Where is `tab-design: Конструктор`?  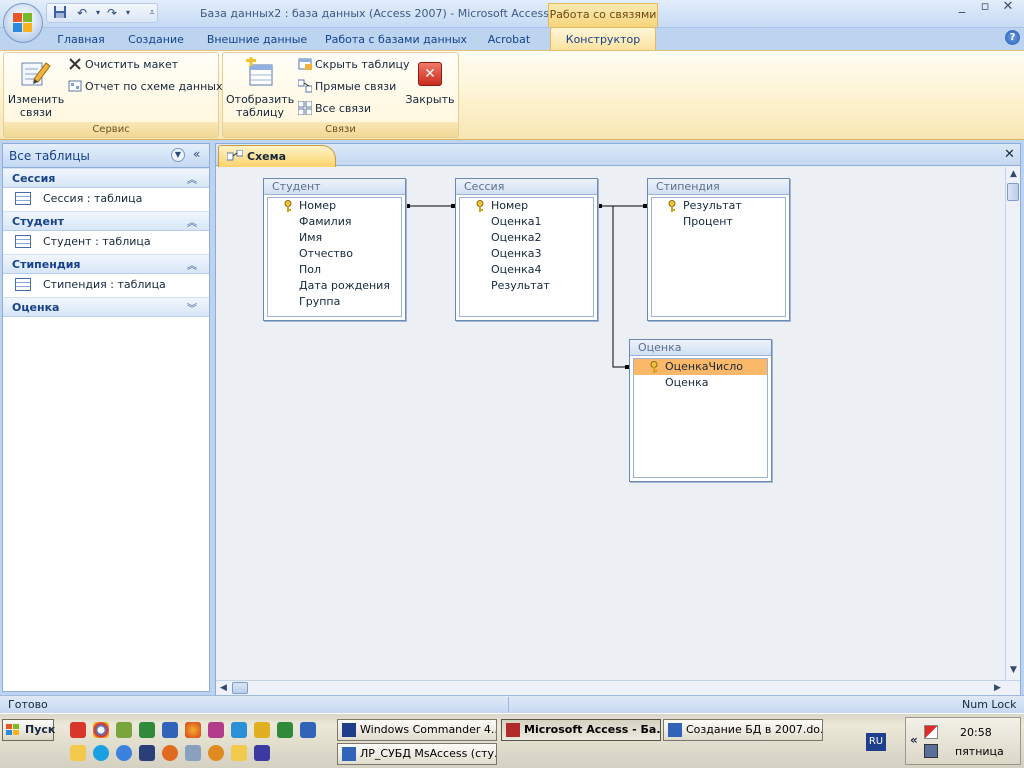
tab-design: Конструктор is located at coordinates (603, 39).